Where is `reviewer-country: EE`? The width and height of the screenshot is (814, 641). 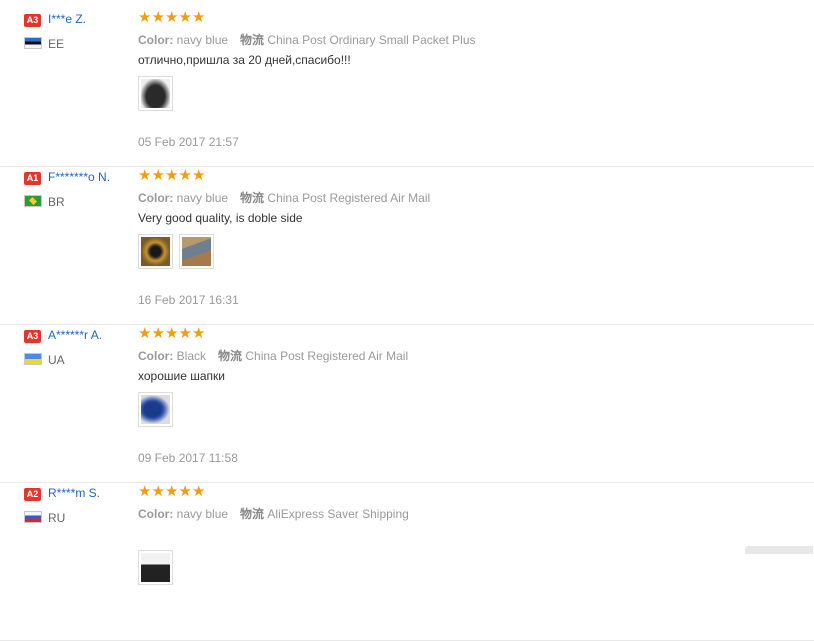 reviewer-country: EE is located at coordinates (56, 44).